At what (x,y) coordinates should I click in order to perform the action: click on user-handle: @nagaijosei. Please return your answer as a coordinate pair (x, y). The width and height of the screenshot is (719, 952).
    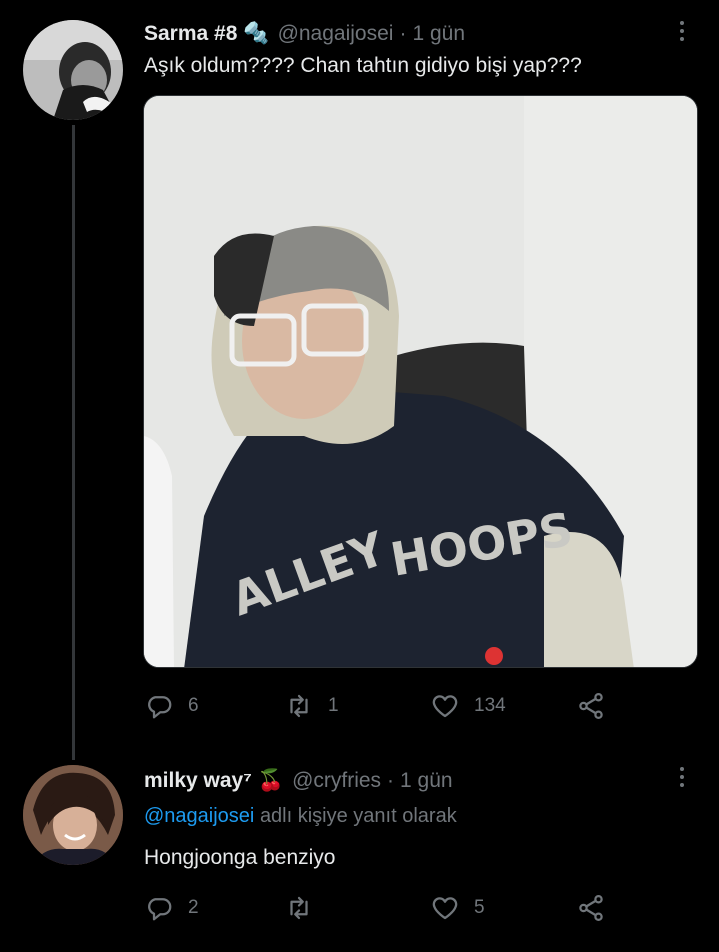
    Looking at the image, I should click on (336, 34).